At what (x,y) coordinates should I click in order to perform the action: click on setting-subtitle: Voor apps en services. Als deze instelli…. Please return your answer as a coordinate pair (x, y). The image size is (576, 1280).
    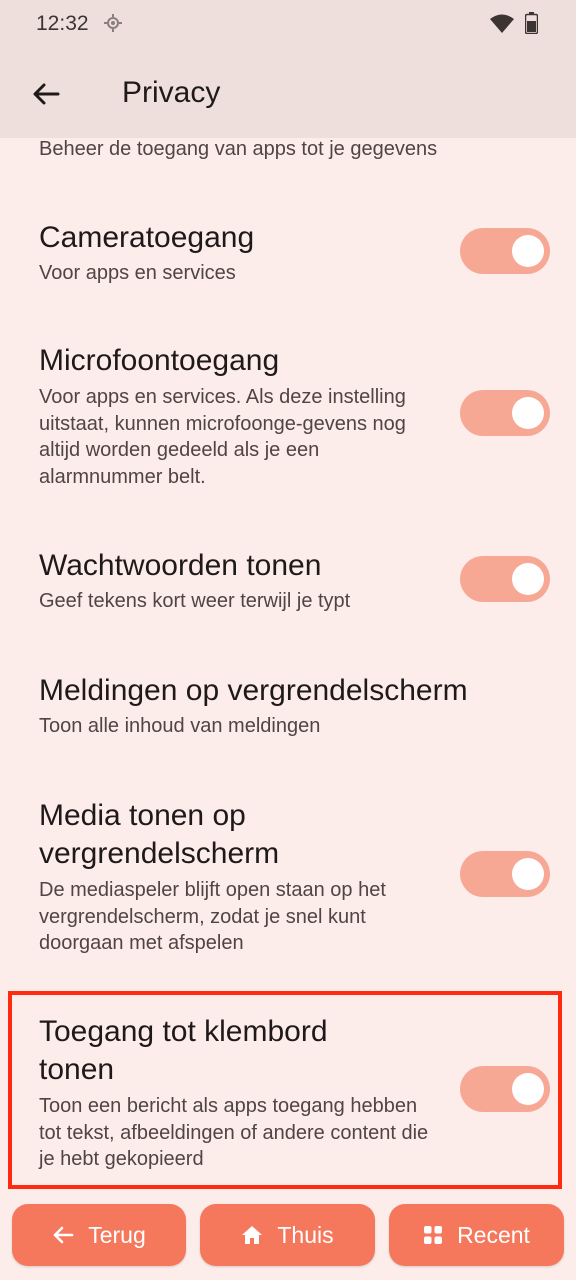
    Looking at the image, I should click on (222, 437).